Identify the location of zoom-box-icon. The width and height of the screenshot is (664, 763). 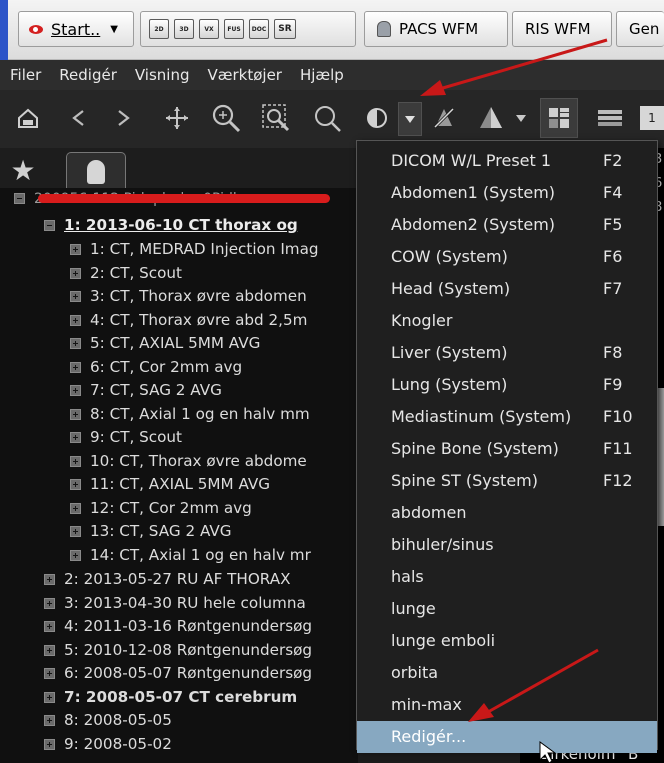
(276, 118).